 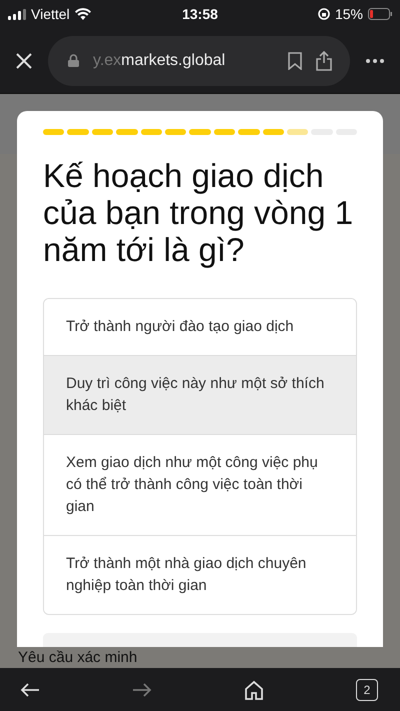 What do you see at coordinates (73, 60) in the screenshot?
I see `lock-icon` at bounding box center [73, 60].